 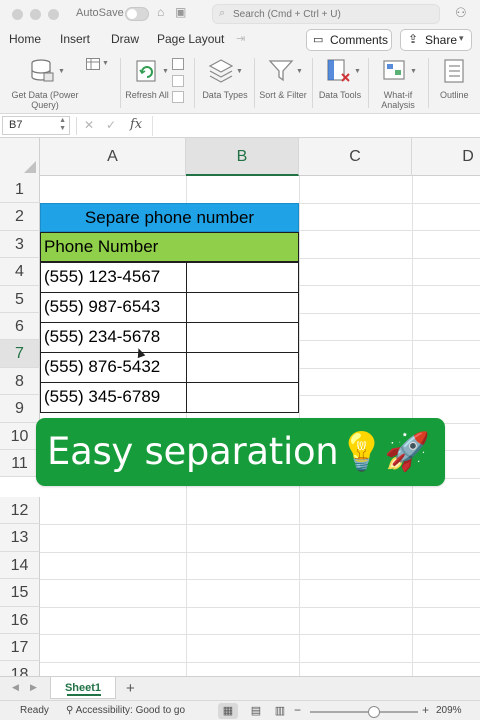 I want to click on tab-draw: Draw, so click(x=125, y=39).